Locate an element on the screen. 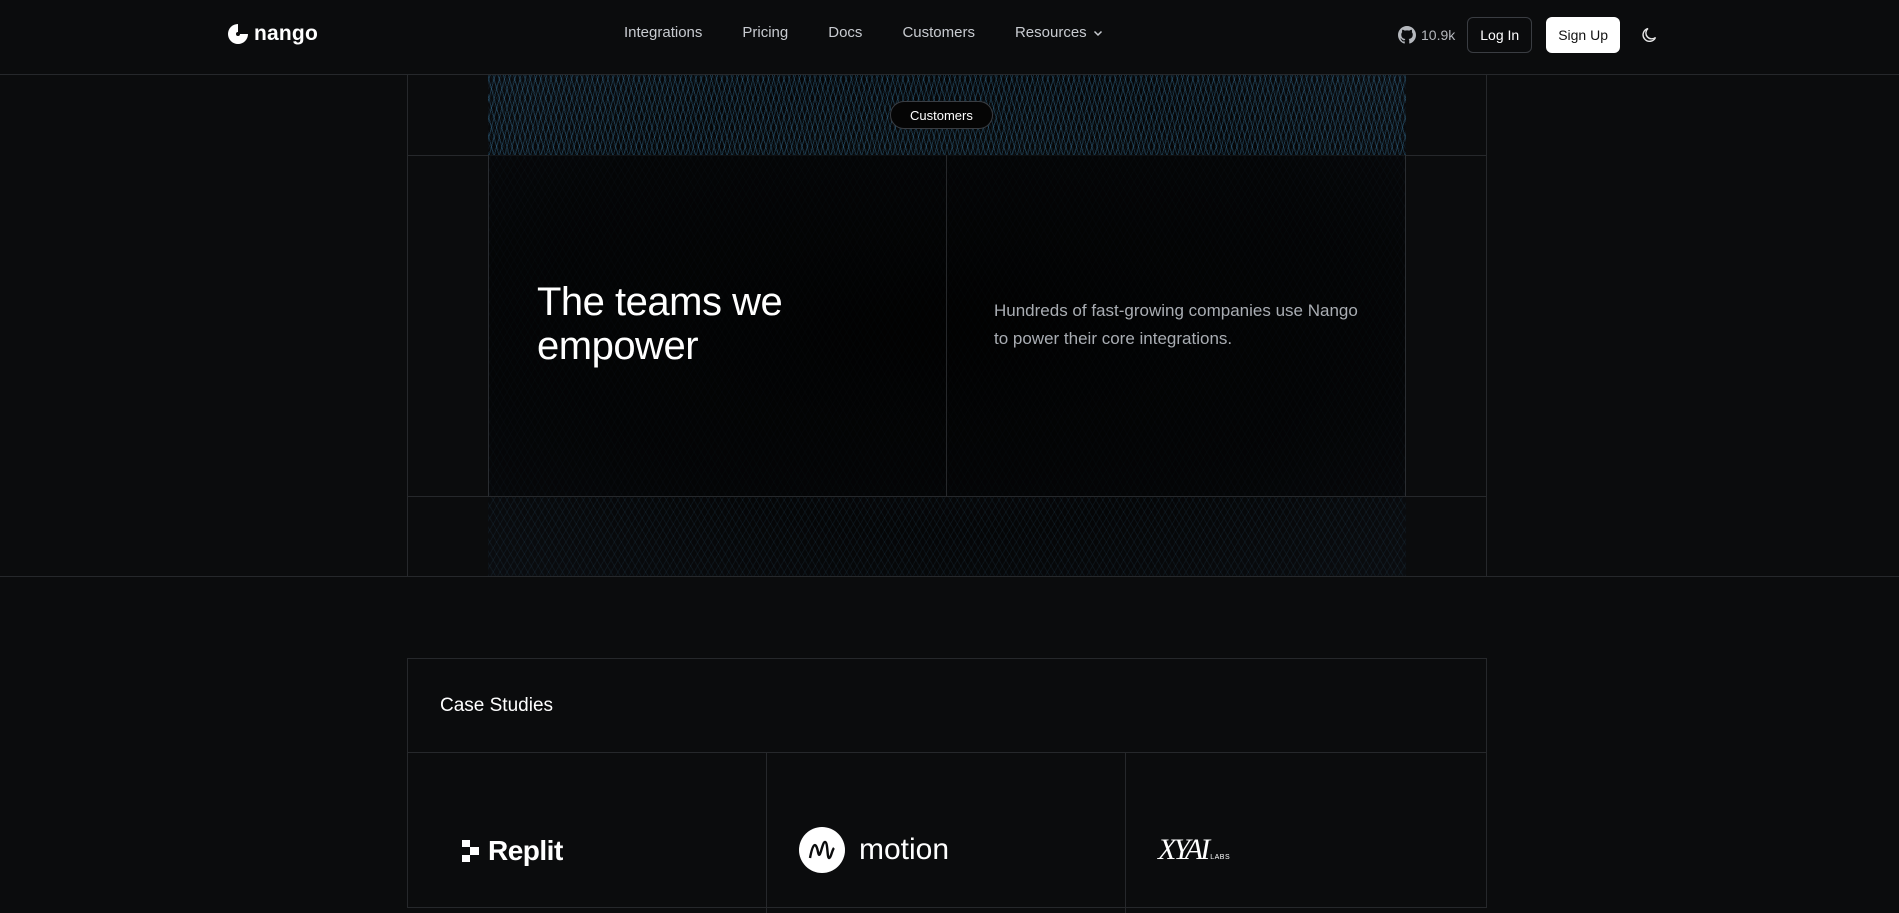  motion-icon is located at coordinates (822, 850).